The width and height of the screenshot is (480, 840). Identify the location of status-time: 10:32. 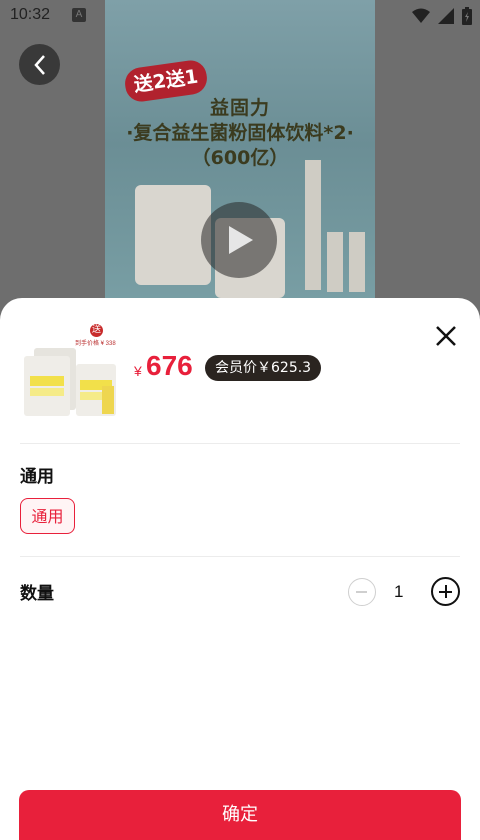
(30, 14).